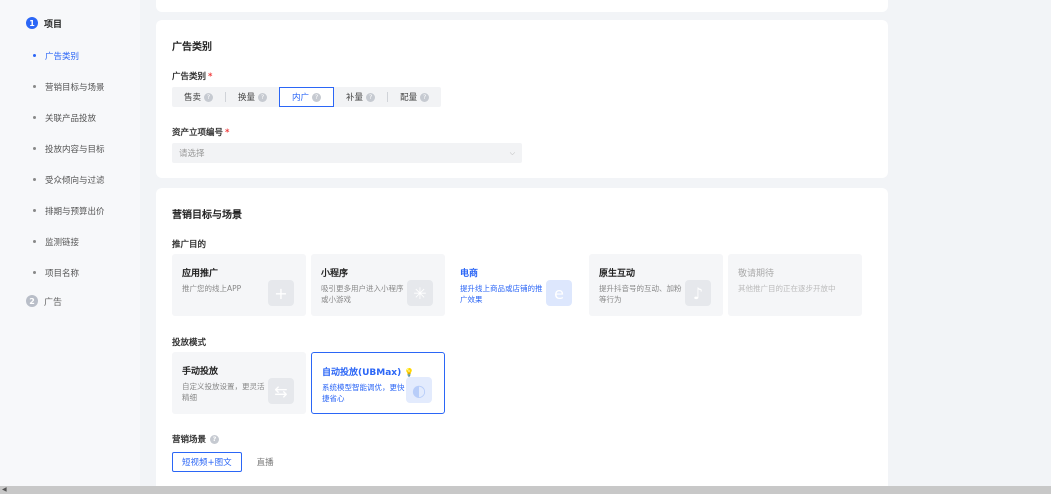  I want to click on sidebar-item-tracking-link: 监测链接, so click(70, 241).